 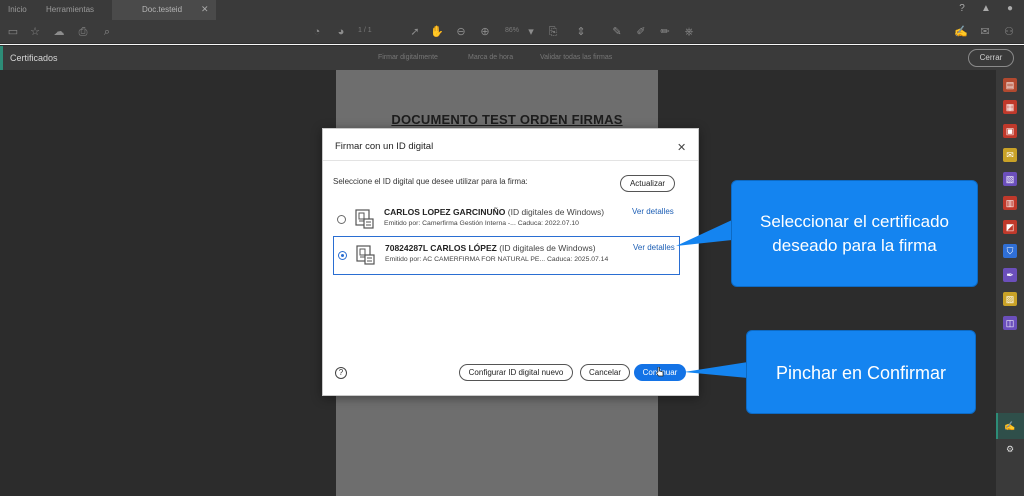 What do you see at coordinates (854, 221) in the screenshot?
I see `callout-select-line1: Seleccionar el certificado` at bounding box center [854, 221].